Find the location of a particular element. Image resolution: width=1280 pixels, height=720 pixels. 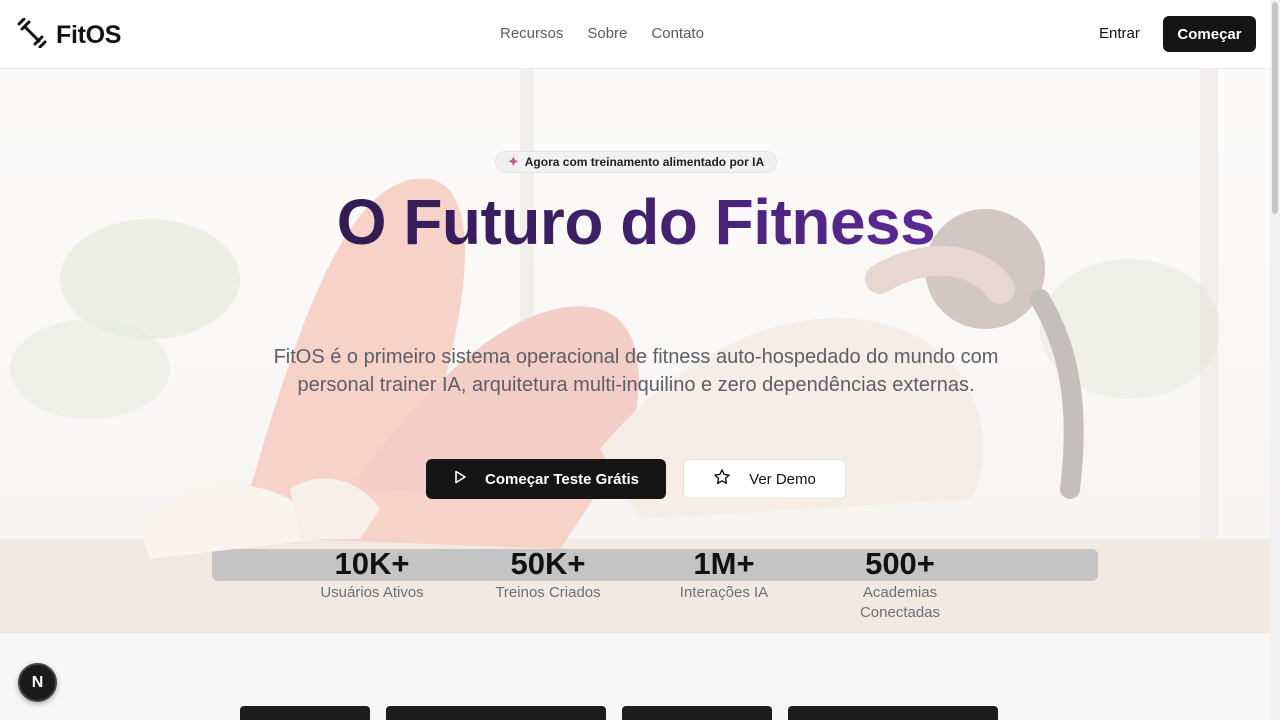

stat-active-users: 10K+ Usuários Ativos is located at coordinates (372, 574).